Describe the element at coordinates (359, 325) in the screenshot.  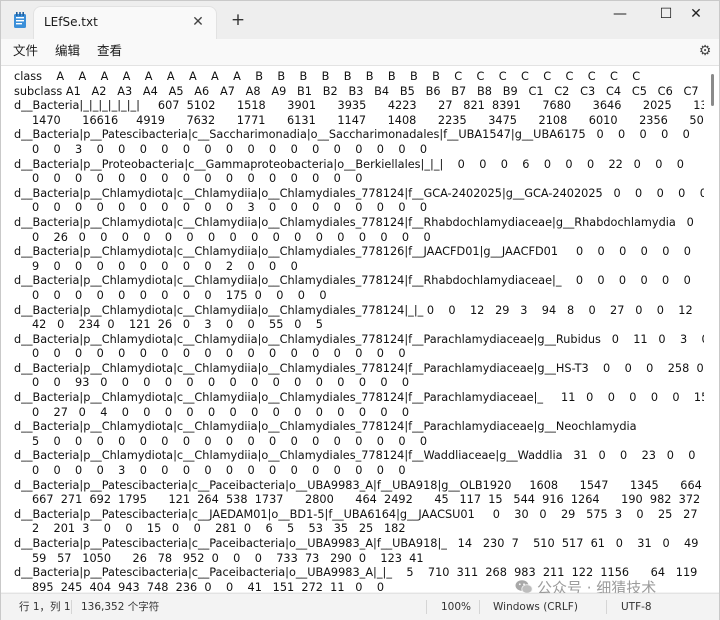
I see `text-line: 42 0 234 0 121 26 0 3 0 0 55 0 5` at that location.